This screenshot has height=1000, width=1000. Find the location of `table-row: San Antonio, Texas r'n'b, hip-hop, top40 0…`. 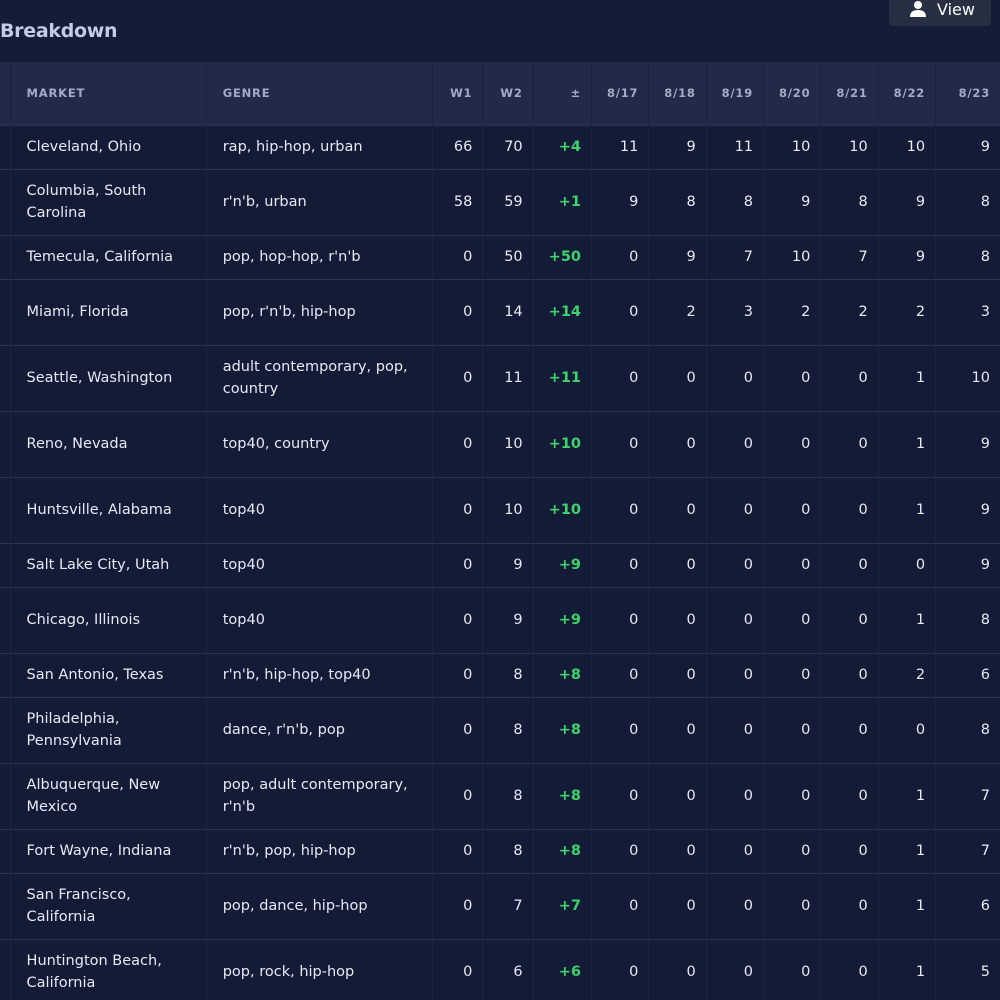

table-row: San Antonio, Texas r'n'b, hip-hop, top40 0… is located at coordinates (500, 675).